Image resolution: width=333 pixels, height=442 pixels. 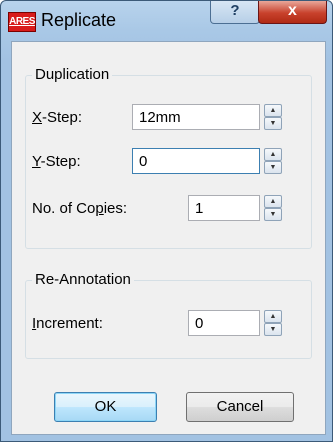 I want to click on y-step-spinner: ▲ ▼, so click(x=273, y=161).